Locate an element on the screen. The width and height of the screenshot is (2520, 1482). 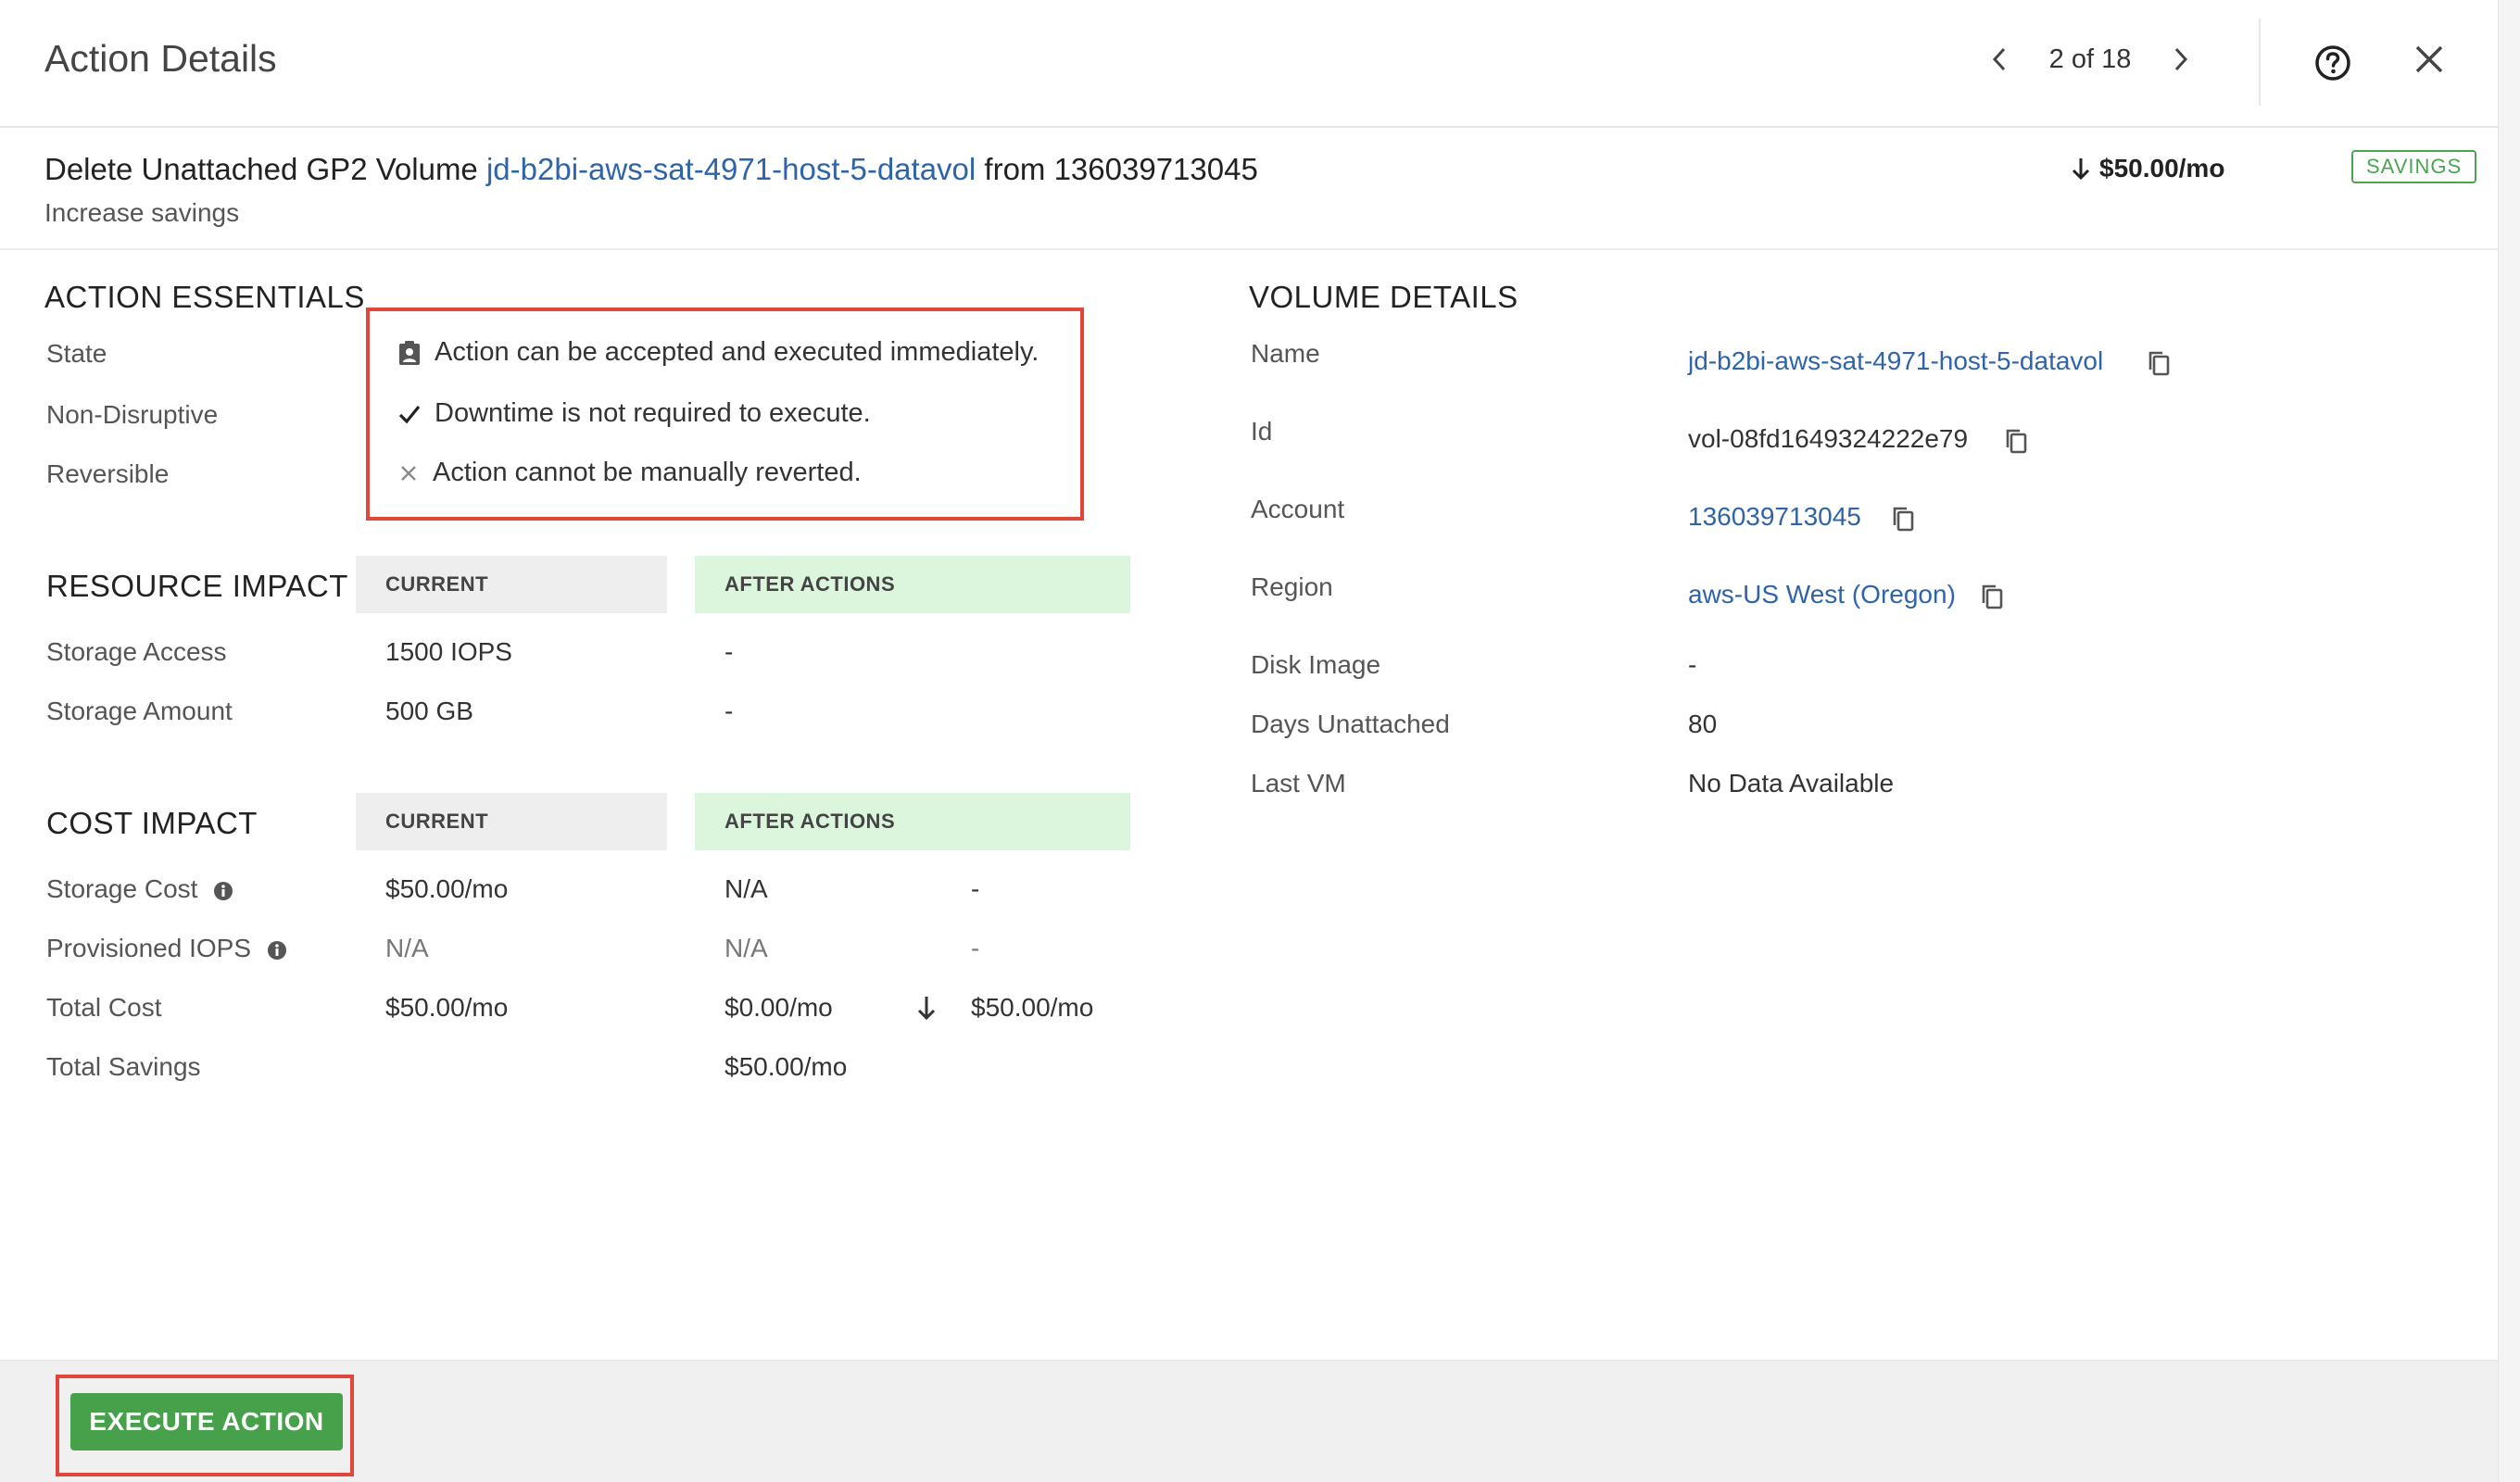
volume-details-title: VOLUME DETAILS is located at coordinates (1383, 297).